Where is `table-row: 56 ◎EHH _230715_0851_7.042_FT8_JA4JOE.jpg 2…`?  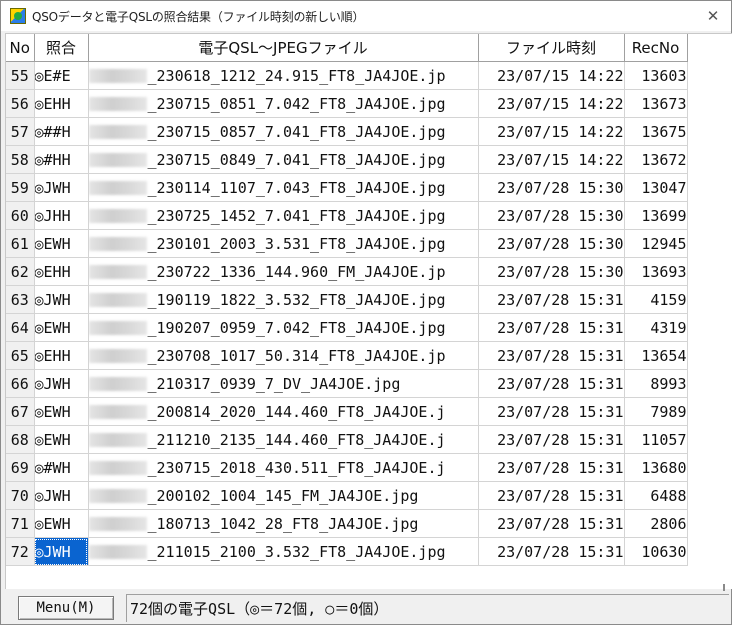 table-row: 56 ◎EHH _230715_0851_7.042_FT8_JA4JOE.jpg 2… is located at coordinates (347, 103).